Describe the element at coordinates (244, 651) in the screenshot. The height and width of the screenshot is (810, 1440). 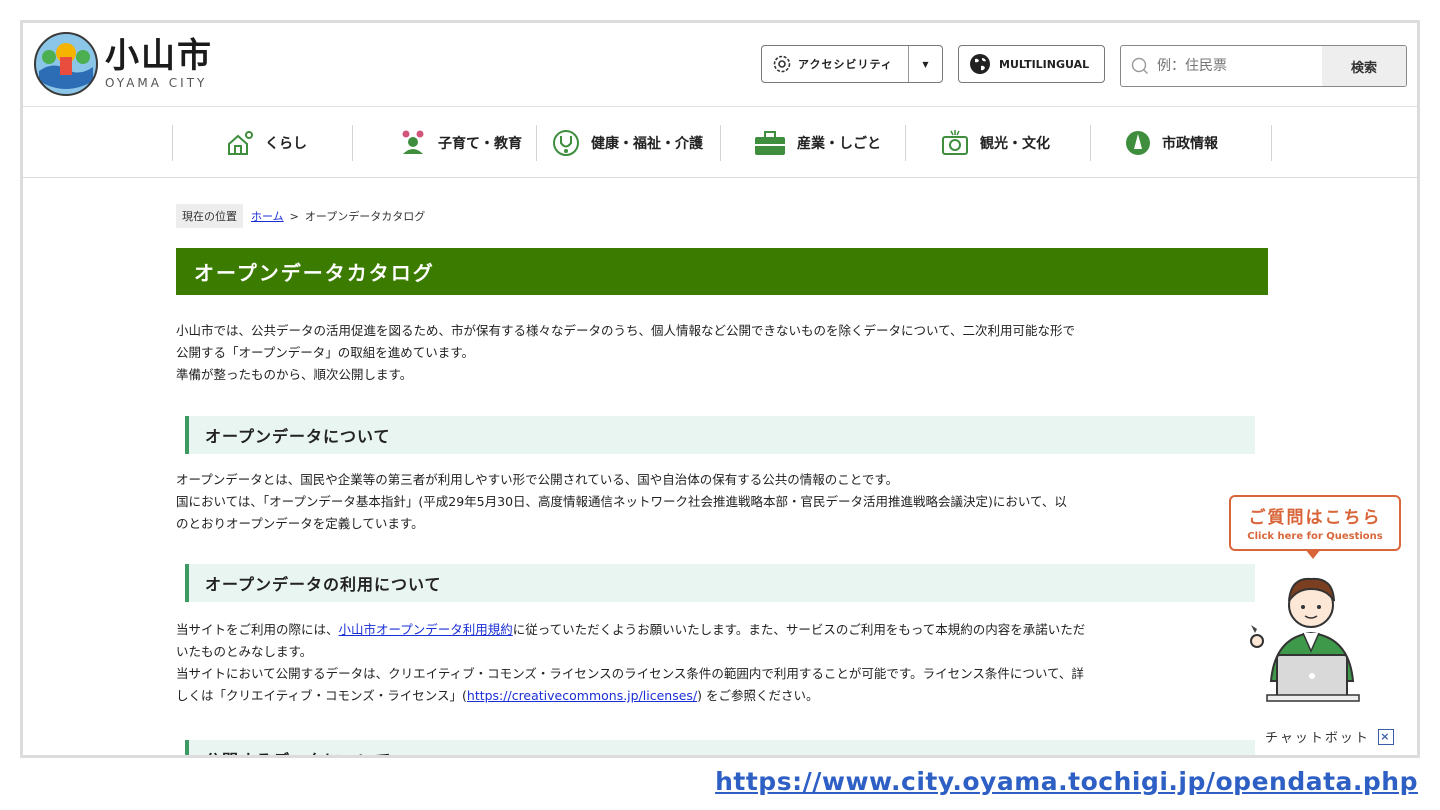
I see `paragraph-line: いたものとみなします。` at that location.